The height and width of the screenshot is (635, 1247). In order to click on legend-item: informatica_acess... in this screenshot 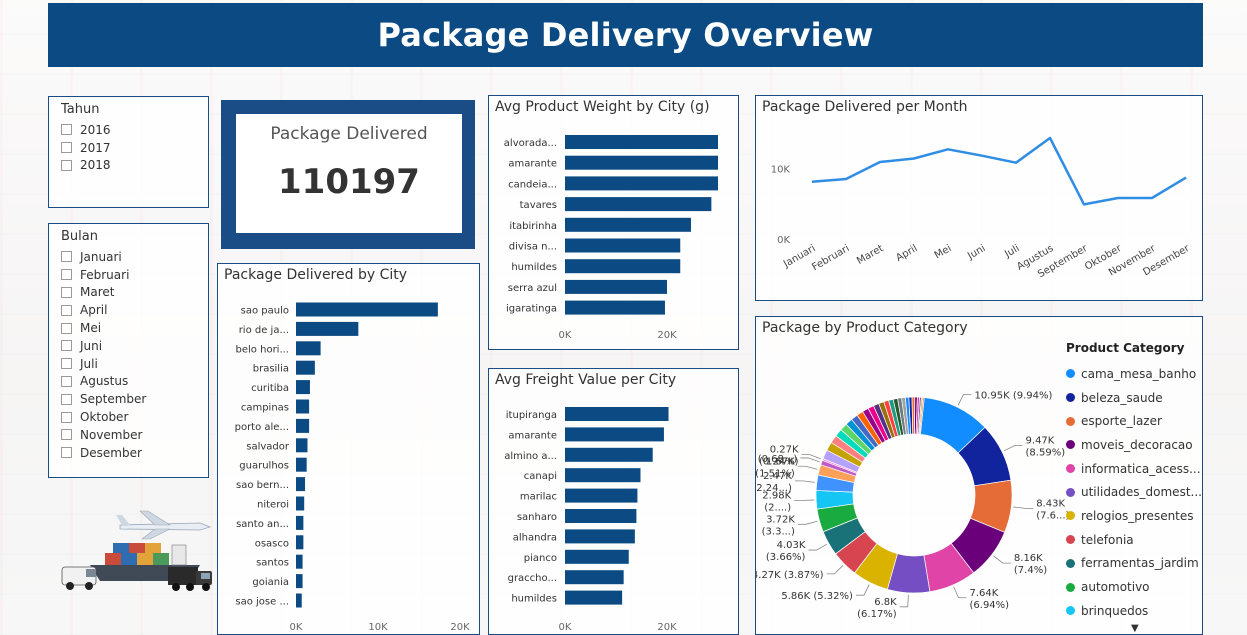, I will do `click(1134, 469)`.